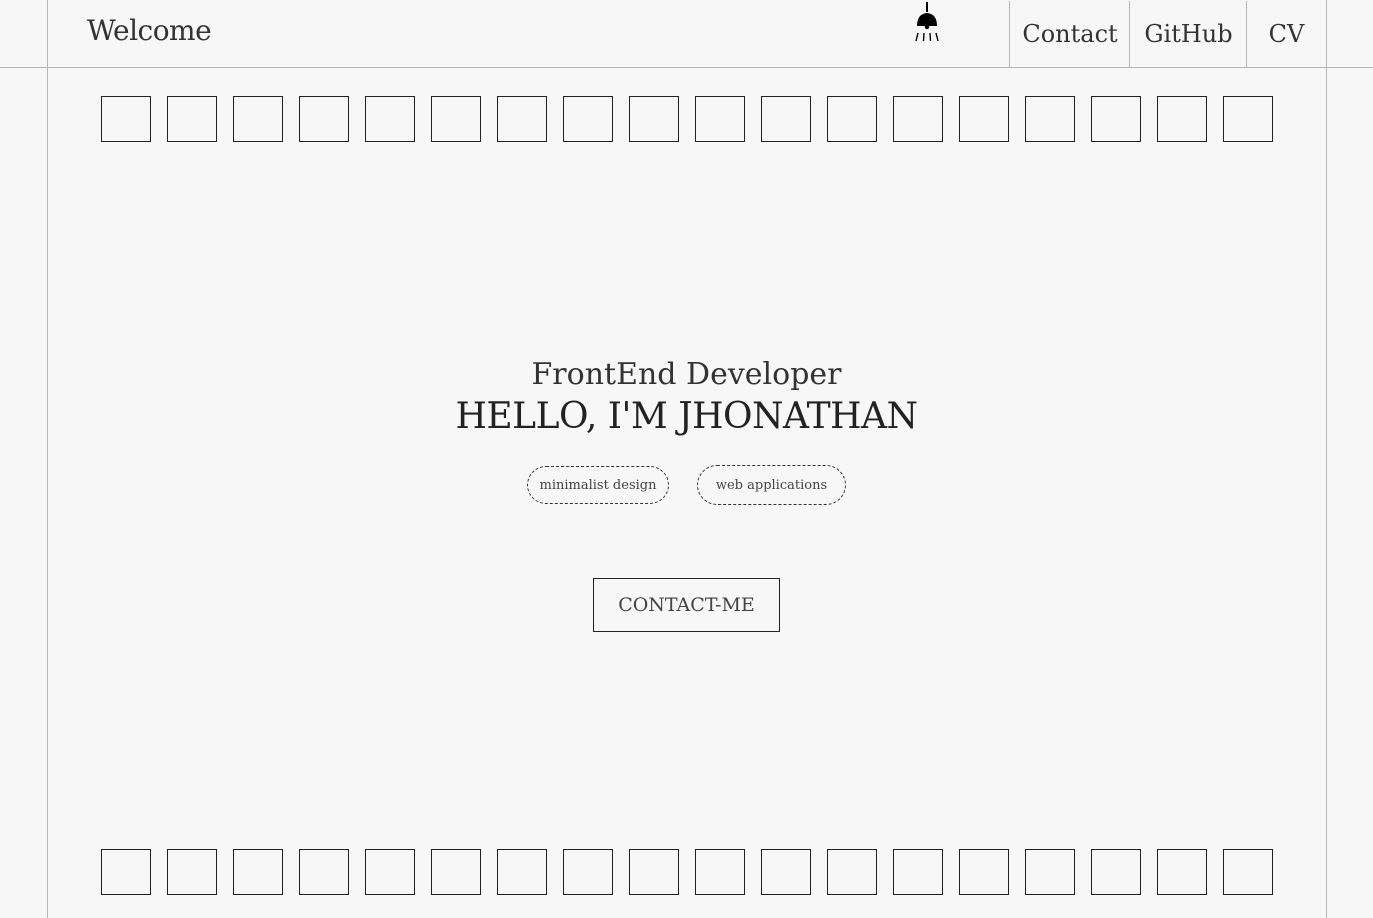 This screenshot has height=918, width=1373. I want to click on lamp-icon-svg, so click(927, 22).